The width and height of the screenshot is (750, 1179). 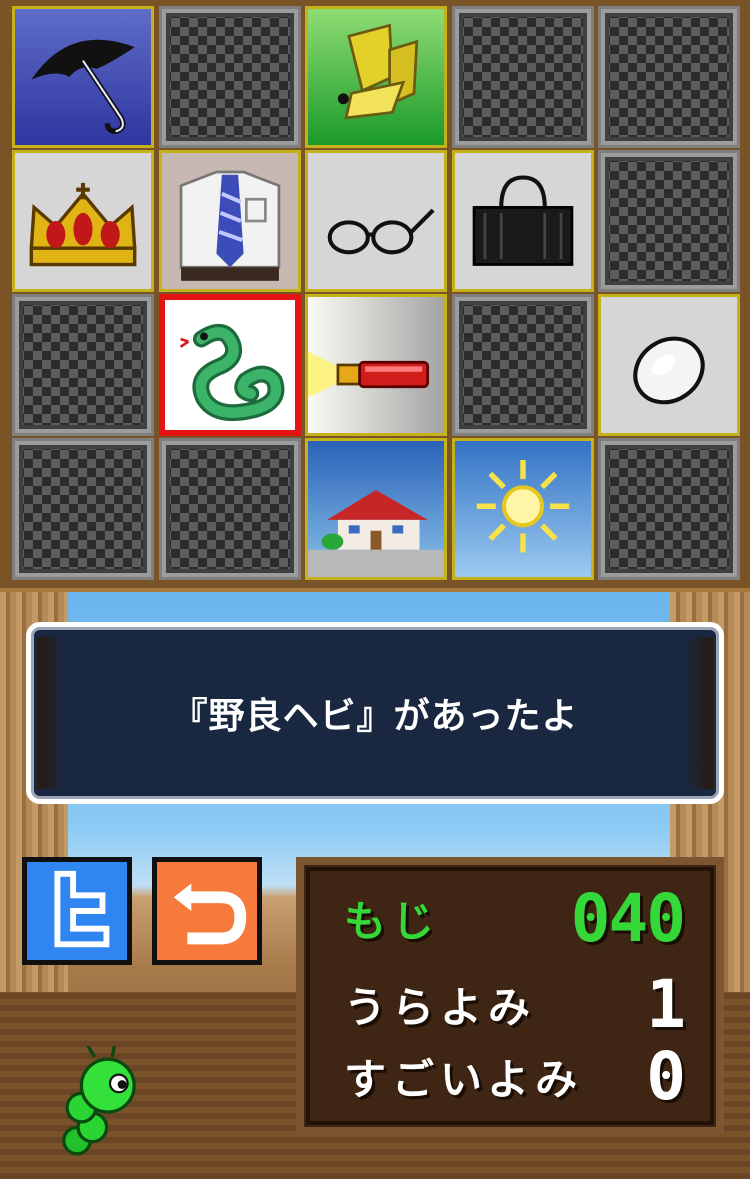 What do you see at coordinates (666, 1076) in the screenshot?
I see `sugoiyomi-value: 0` at bounding box center [666, 1076].